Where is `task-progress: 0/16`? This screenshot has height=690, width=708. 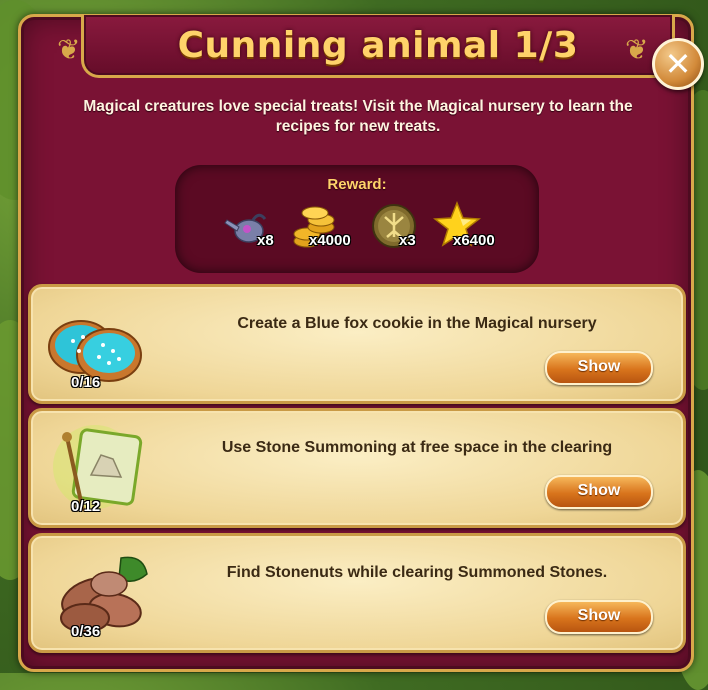
task-progress: 0/16 is located at coordinates (86, 382).